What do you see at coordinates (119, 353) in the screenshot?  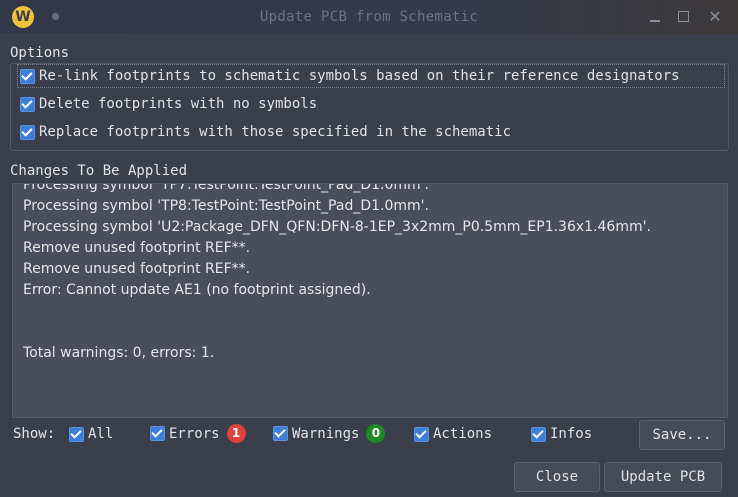 I see `log-line: Total warnings: 0, errors: 1.` at bounding box center [119, 353].